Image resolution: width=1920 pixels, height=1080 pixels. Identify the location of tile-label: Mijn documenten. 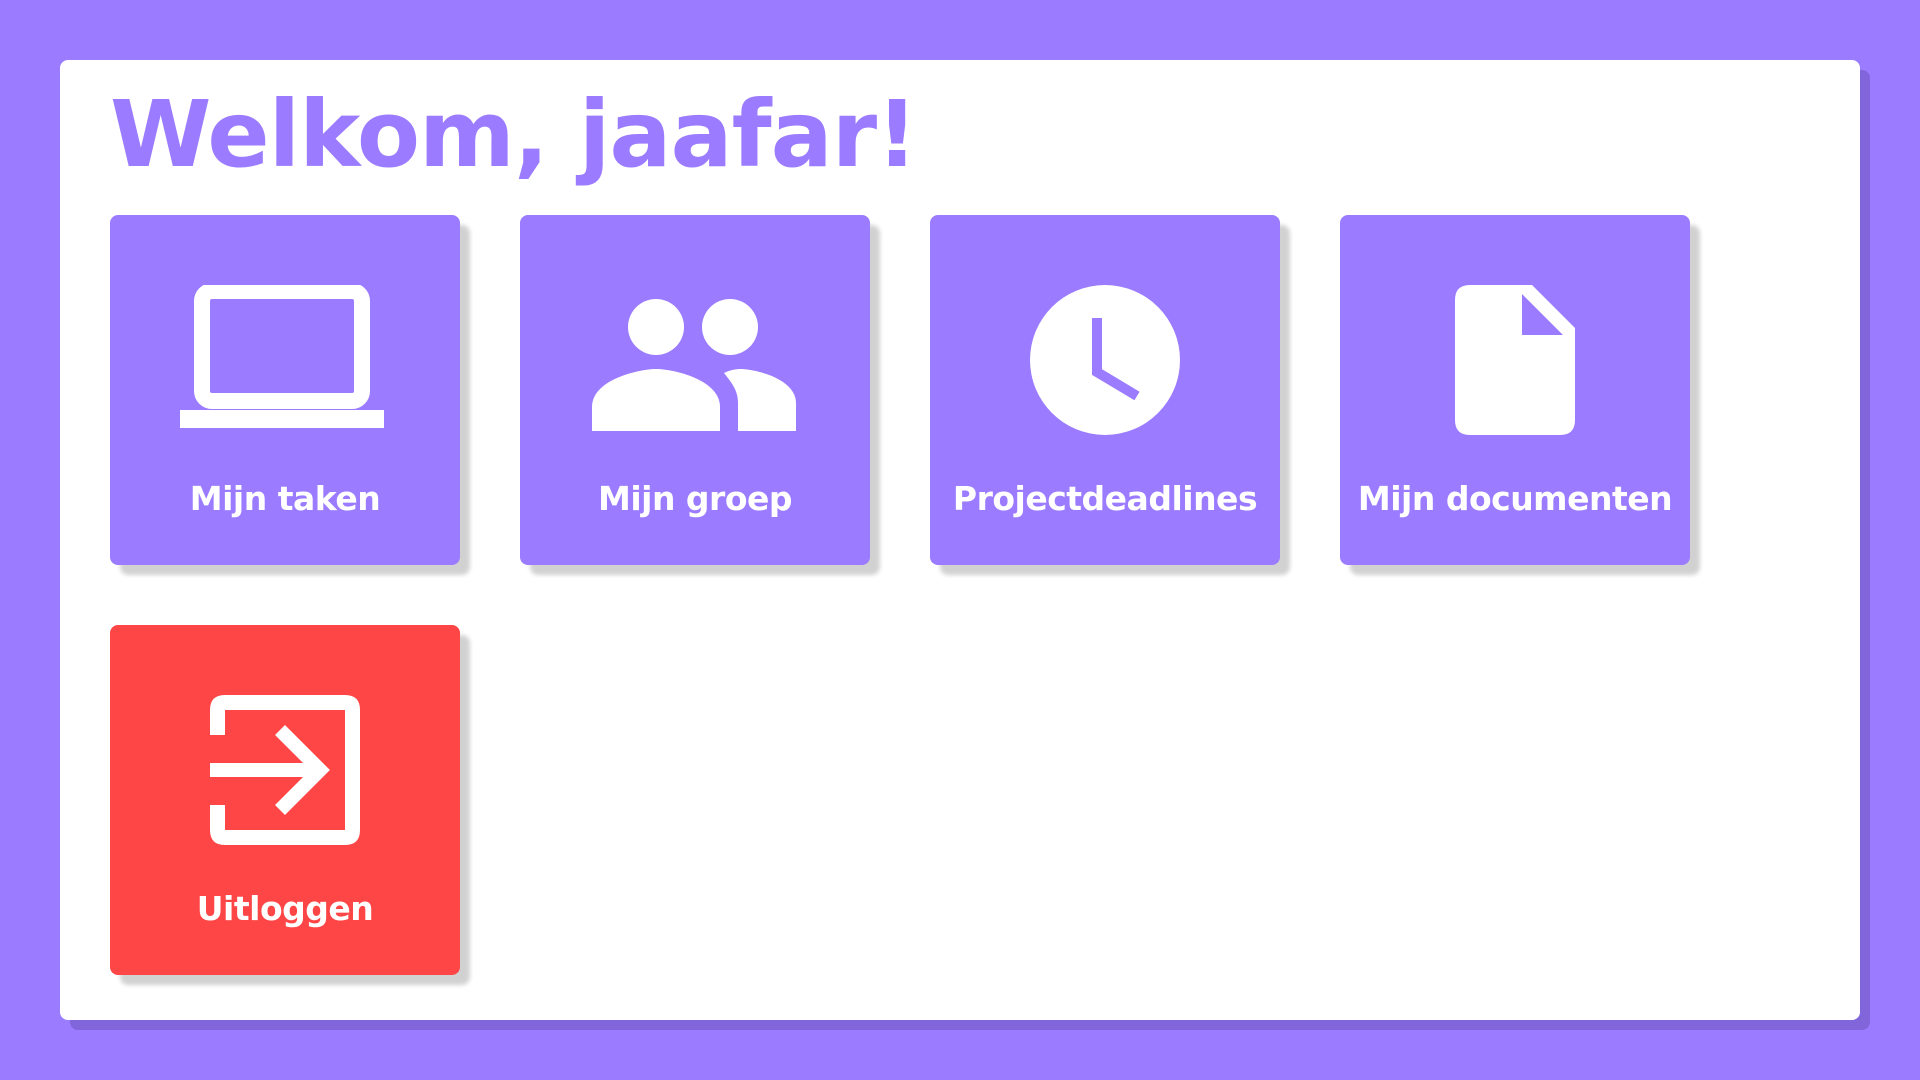
(1515, 498).